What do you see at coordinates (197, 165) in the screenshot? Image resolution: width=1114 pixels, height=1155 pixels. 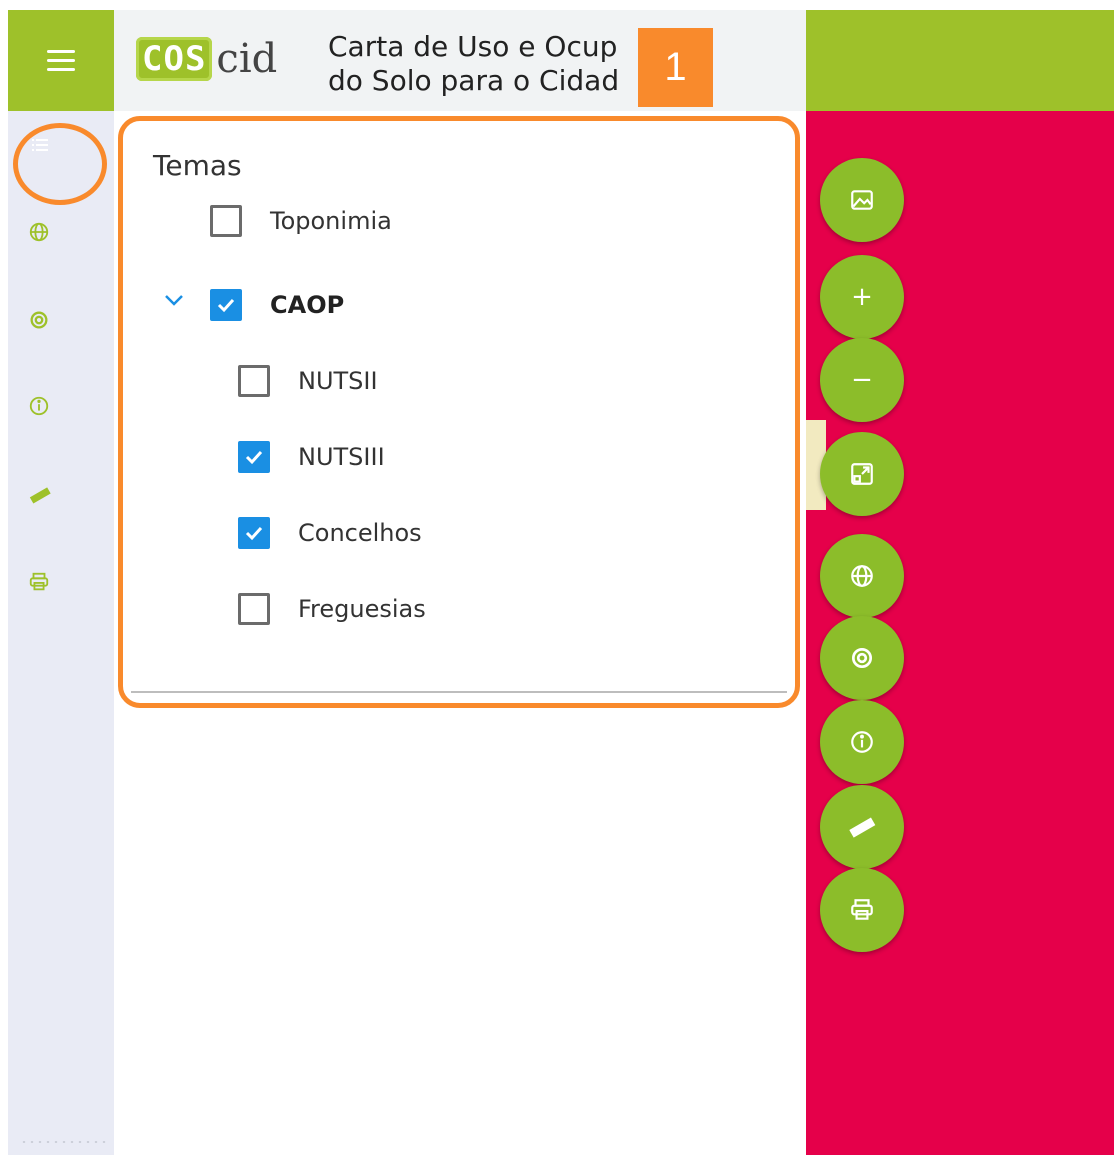 I see `panel-title: Temas` at bounding box center [197, 165].